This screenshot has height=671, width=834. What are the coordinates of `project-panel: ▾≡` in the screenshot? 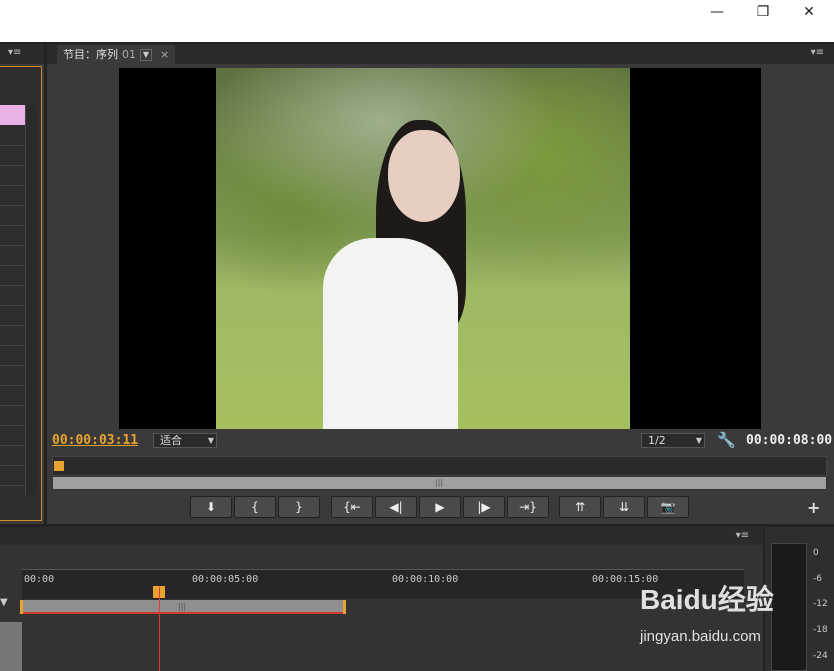 It's located at (22, 284).